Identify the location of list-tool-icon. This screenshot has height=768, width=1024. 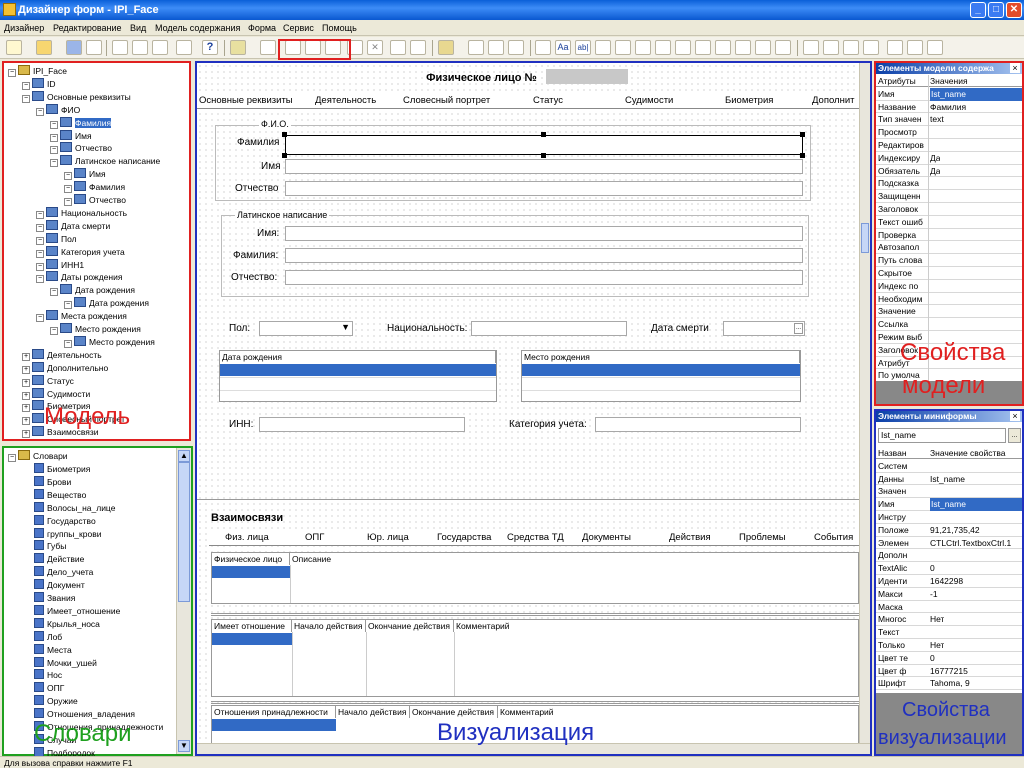
(743, 47).